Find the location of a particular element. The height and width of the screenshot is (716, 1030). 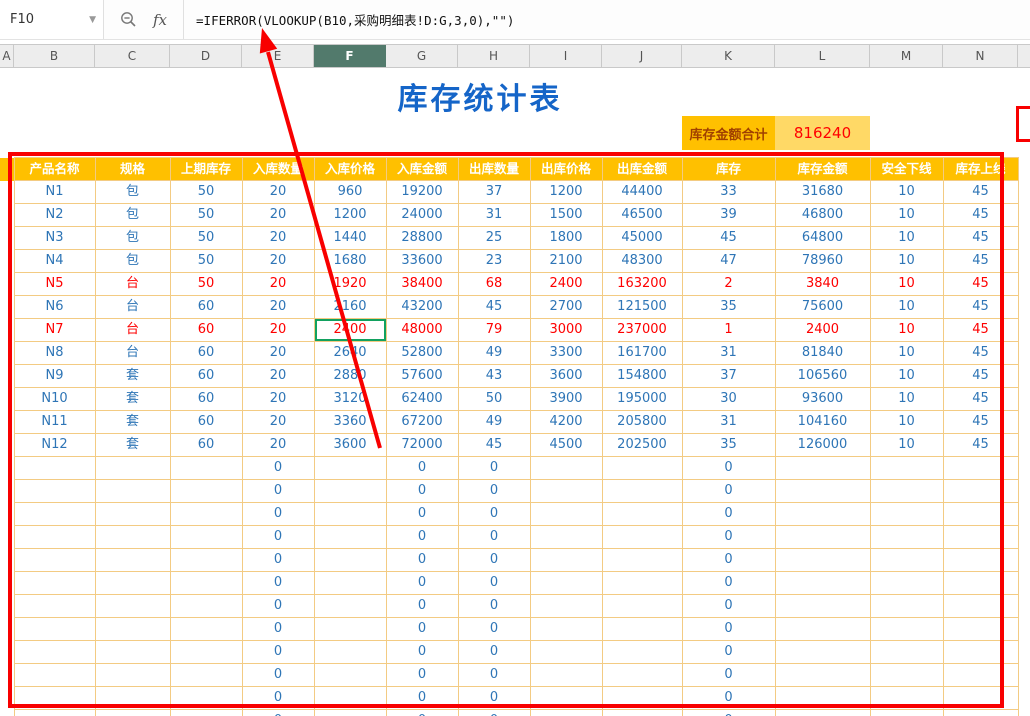

table-header-cell: 出库数量 is located at coordinates (494, 169).